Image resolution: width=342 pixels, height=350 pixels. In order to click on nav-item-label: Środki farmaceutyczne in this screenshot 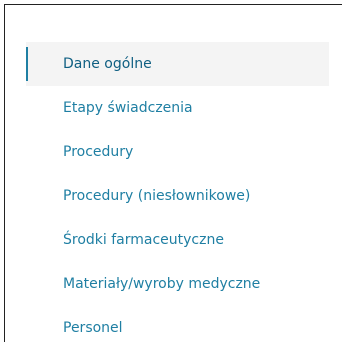, I will do `click(143, 240)`.